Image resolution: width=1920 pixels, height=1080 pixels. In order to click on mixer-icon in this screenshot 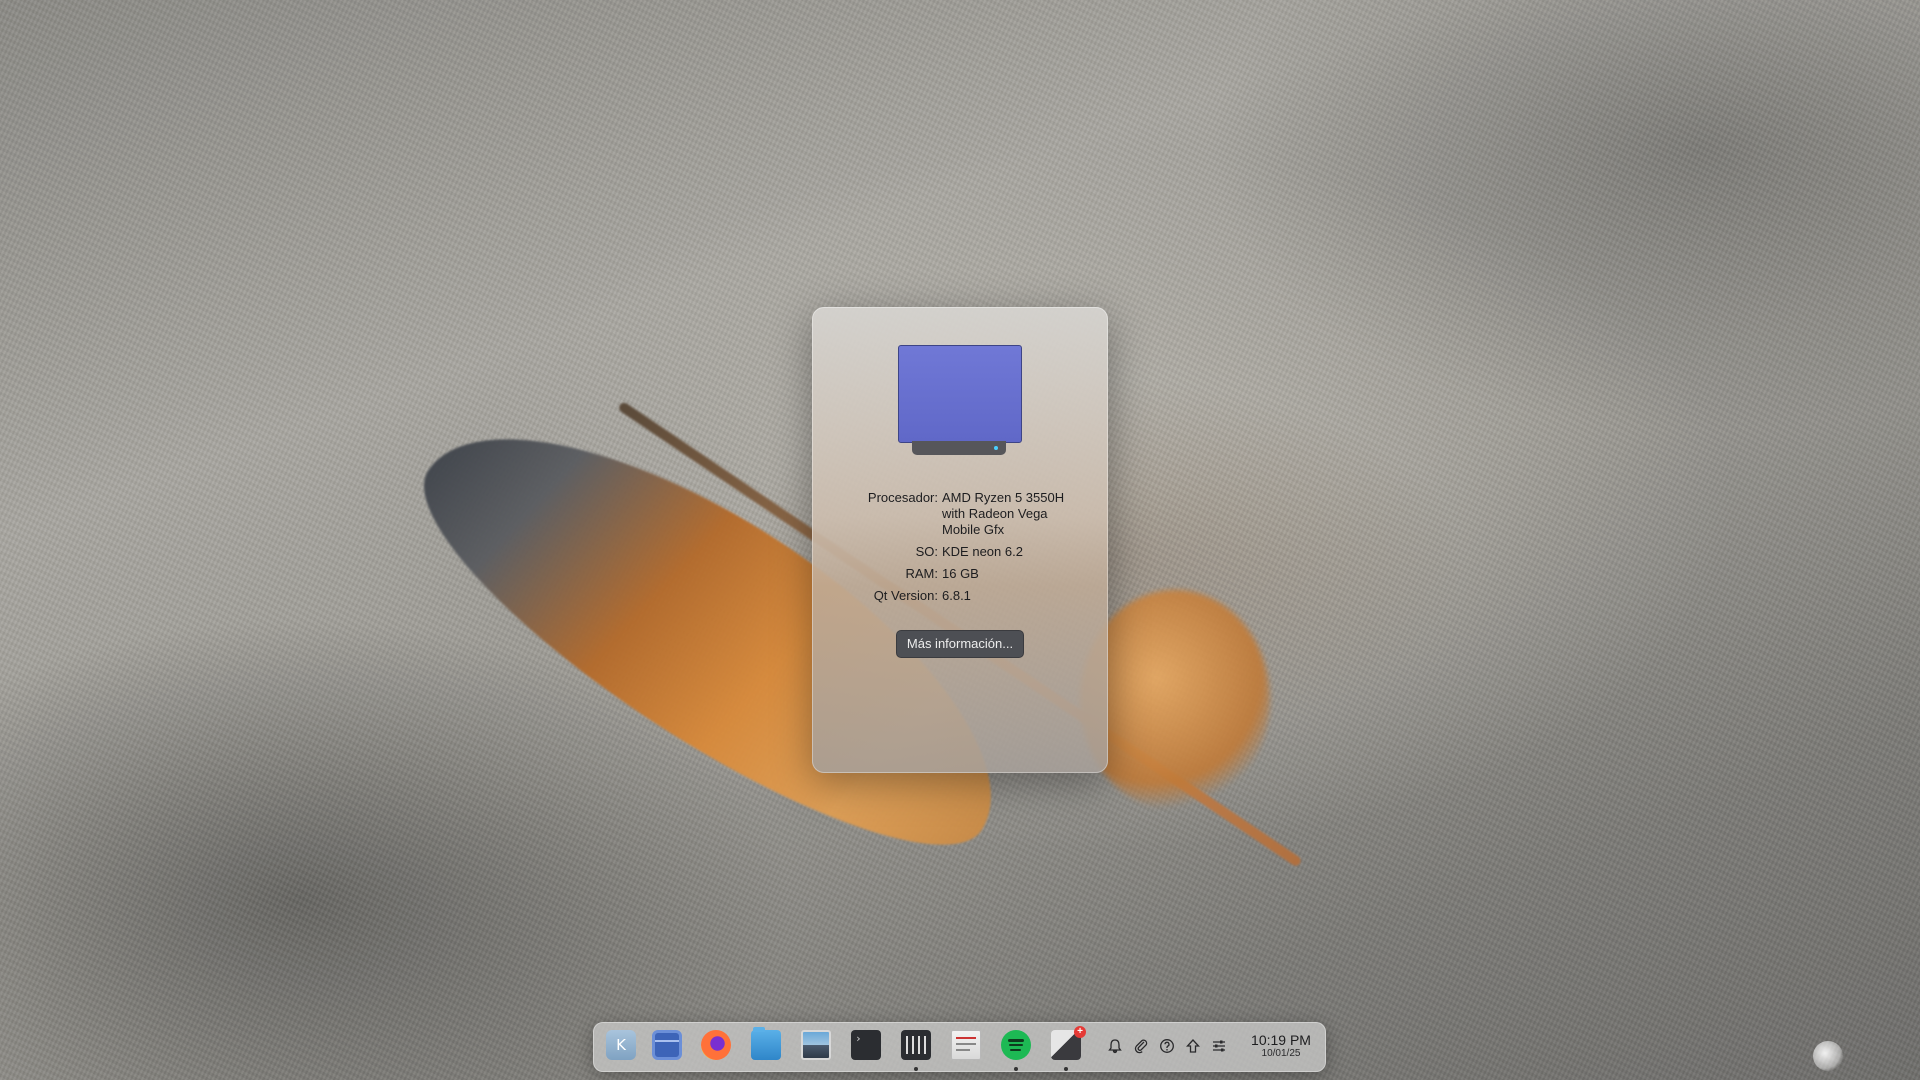, I will do `click(916, 1045)`.